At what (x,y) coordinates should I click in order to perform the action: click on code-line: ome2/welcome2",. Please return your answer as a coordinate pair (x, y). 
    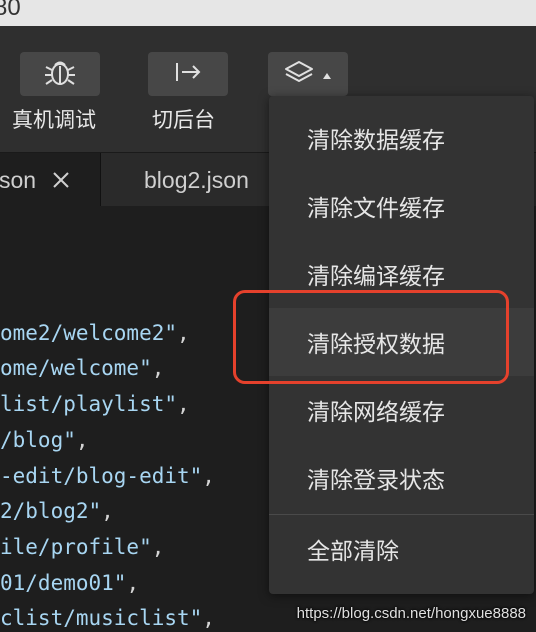
    Looking at the image, I should click on (95, 333).